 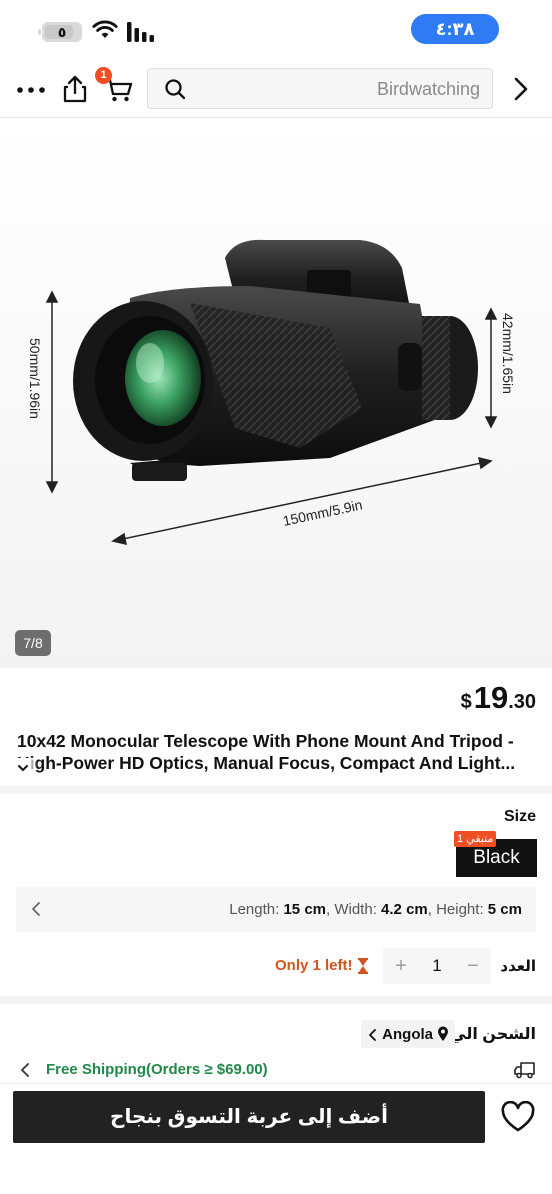 What do you see at coordinates (105, 29) in the screenshot?
I see `wifi-icon` at bounding box center [105, 29].